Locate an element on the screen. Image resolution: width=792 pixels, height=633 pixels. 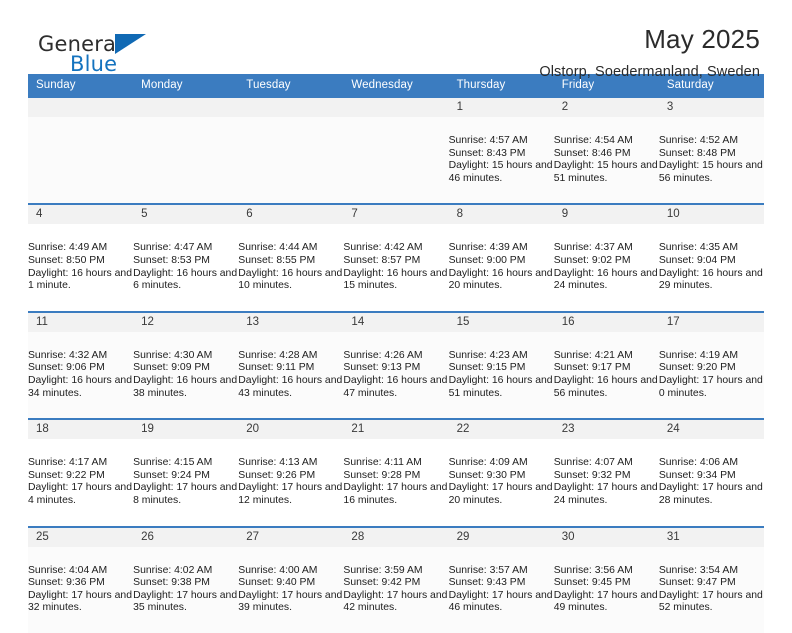
sunset-text: Sunset: 9:32 PM is located at coordinates (592, 475).